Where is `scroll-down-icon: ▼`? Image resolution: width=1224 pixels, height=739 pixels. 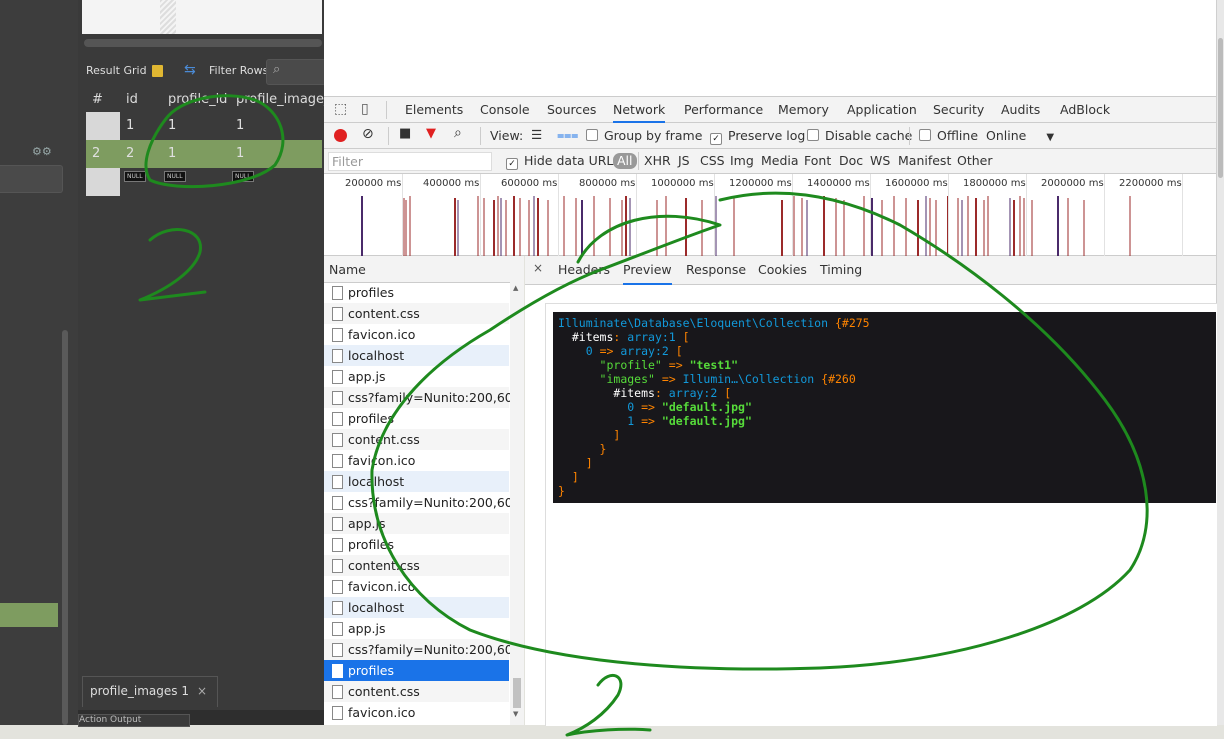
scroll-down-icon: ▼ is located at coordinates (515, 714).